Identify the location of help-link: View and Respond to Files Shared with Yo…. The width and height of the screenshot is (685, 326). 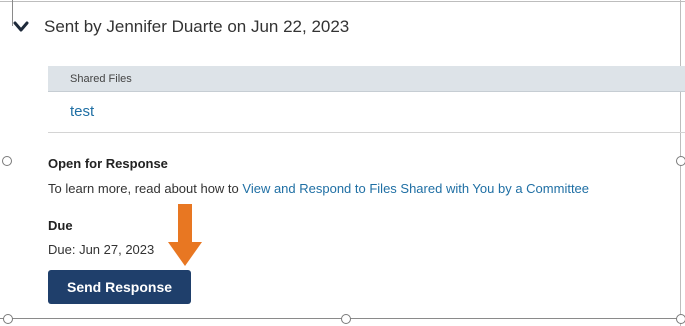
(415, 188).